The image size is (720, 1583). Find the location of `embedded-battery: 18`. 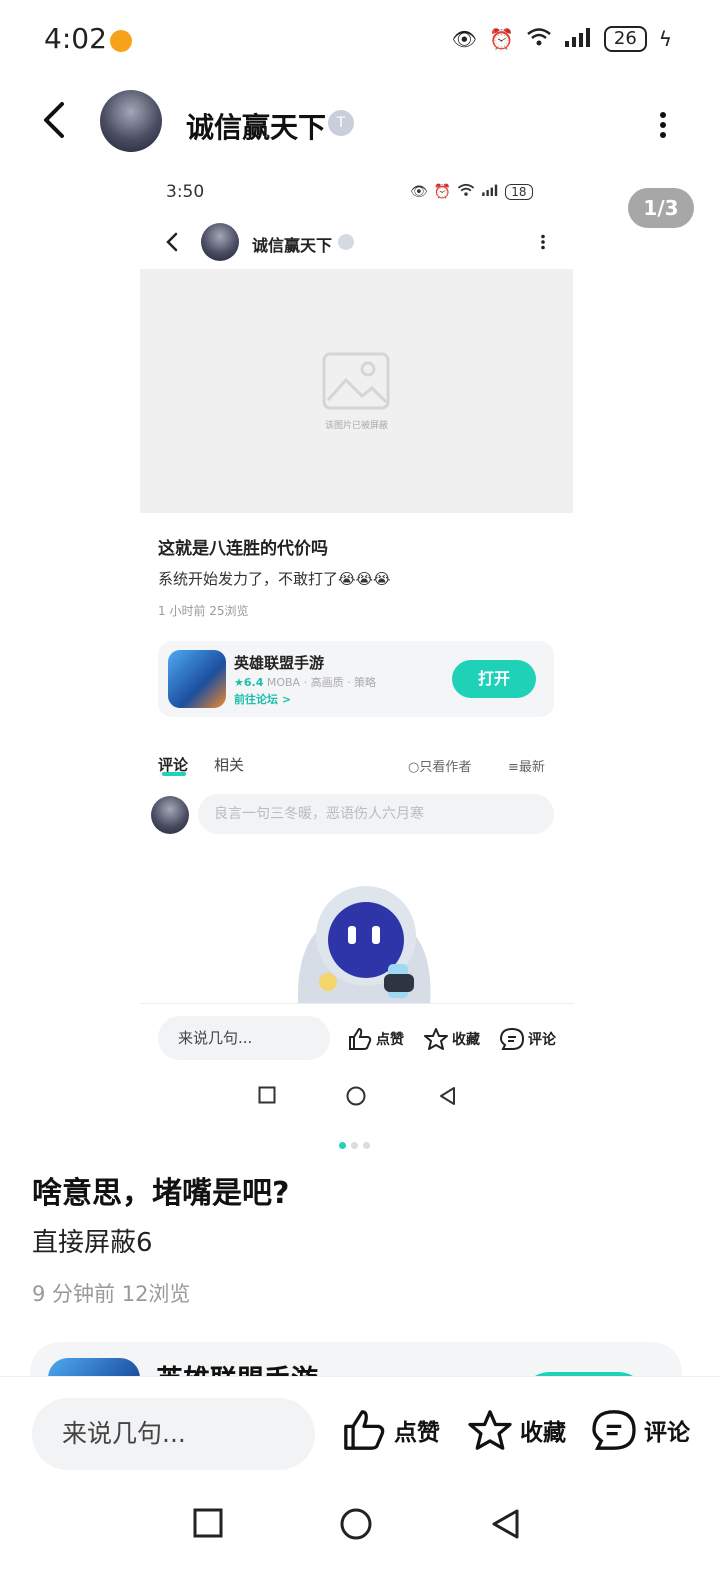

embedded-battery: 18 is located at coordinates (519, 192).